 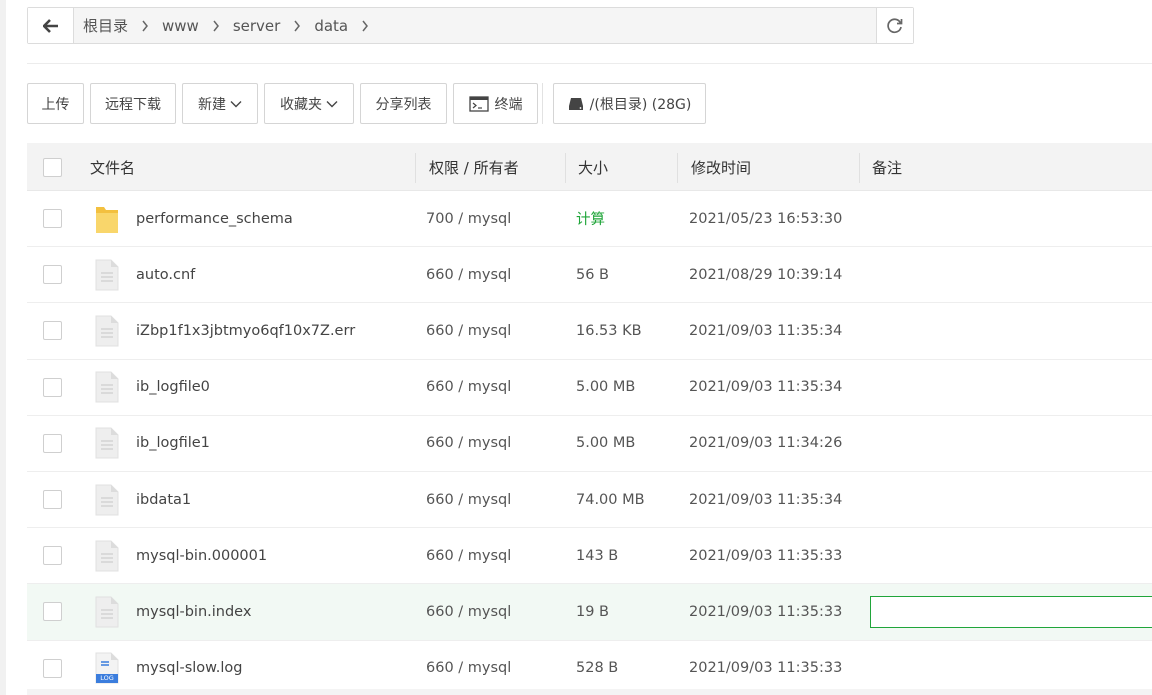 I want to click on terminal-button: 终端, so click(x=495, y=103).